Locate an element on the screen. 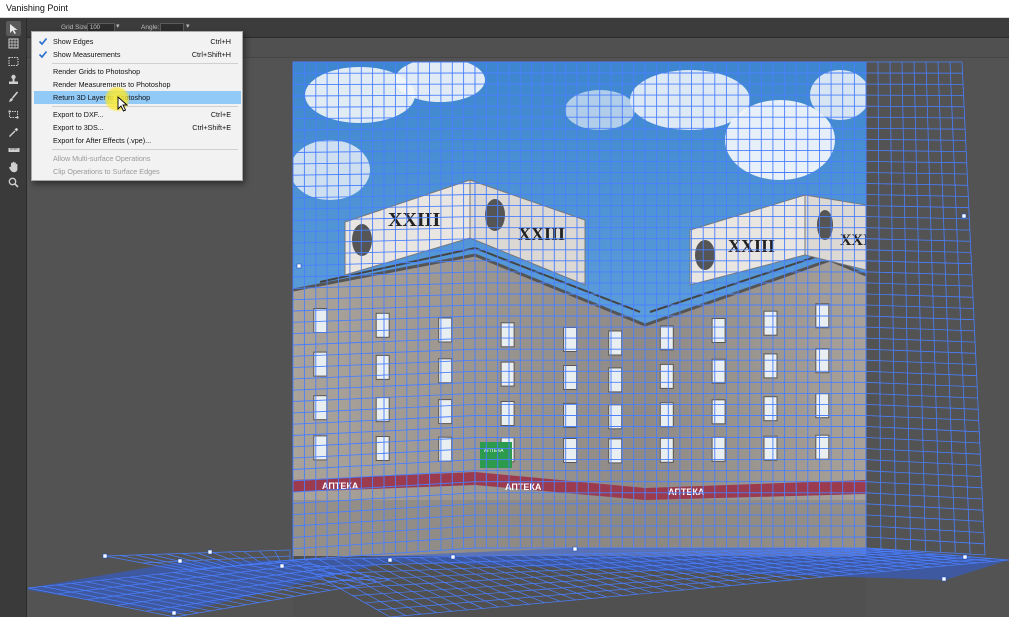 This screenshot has height=617, width=1009. menu-item-label: Render Grids to Photoshop is located at coordinates (97, 71).